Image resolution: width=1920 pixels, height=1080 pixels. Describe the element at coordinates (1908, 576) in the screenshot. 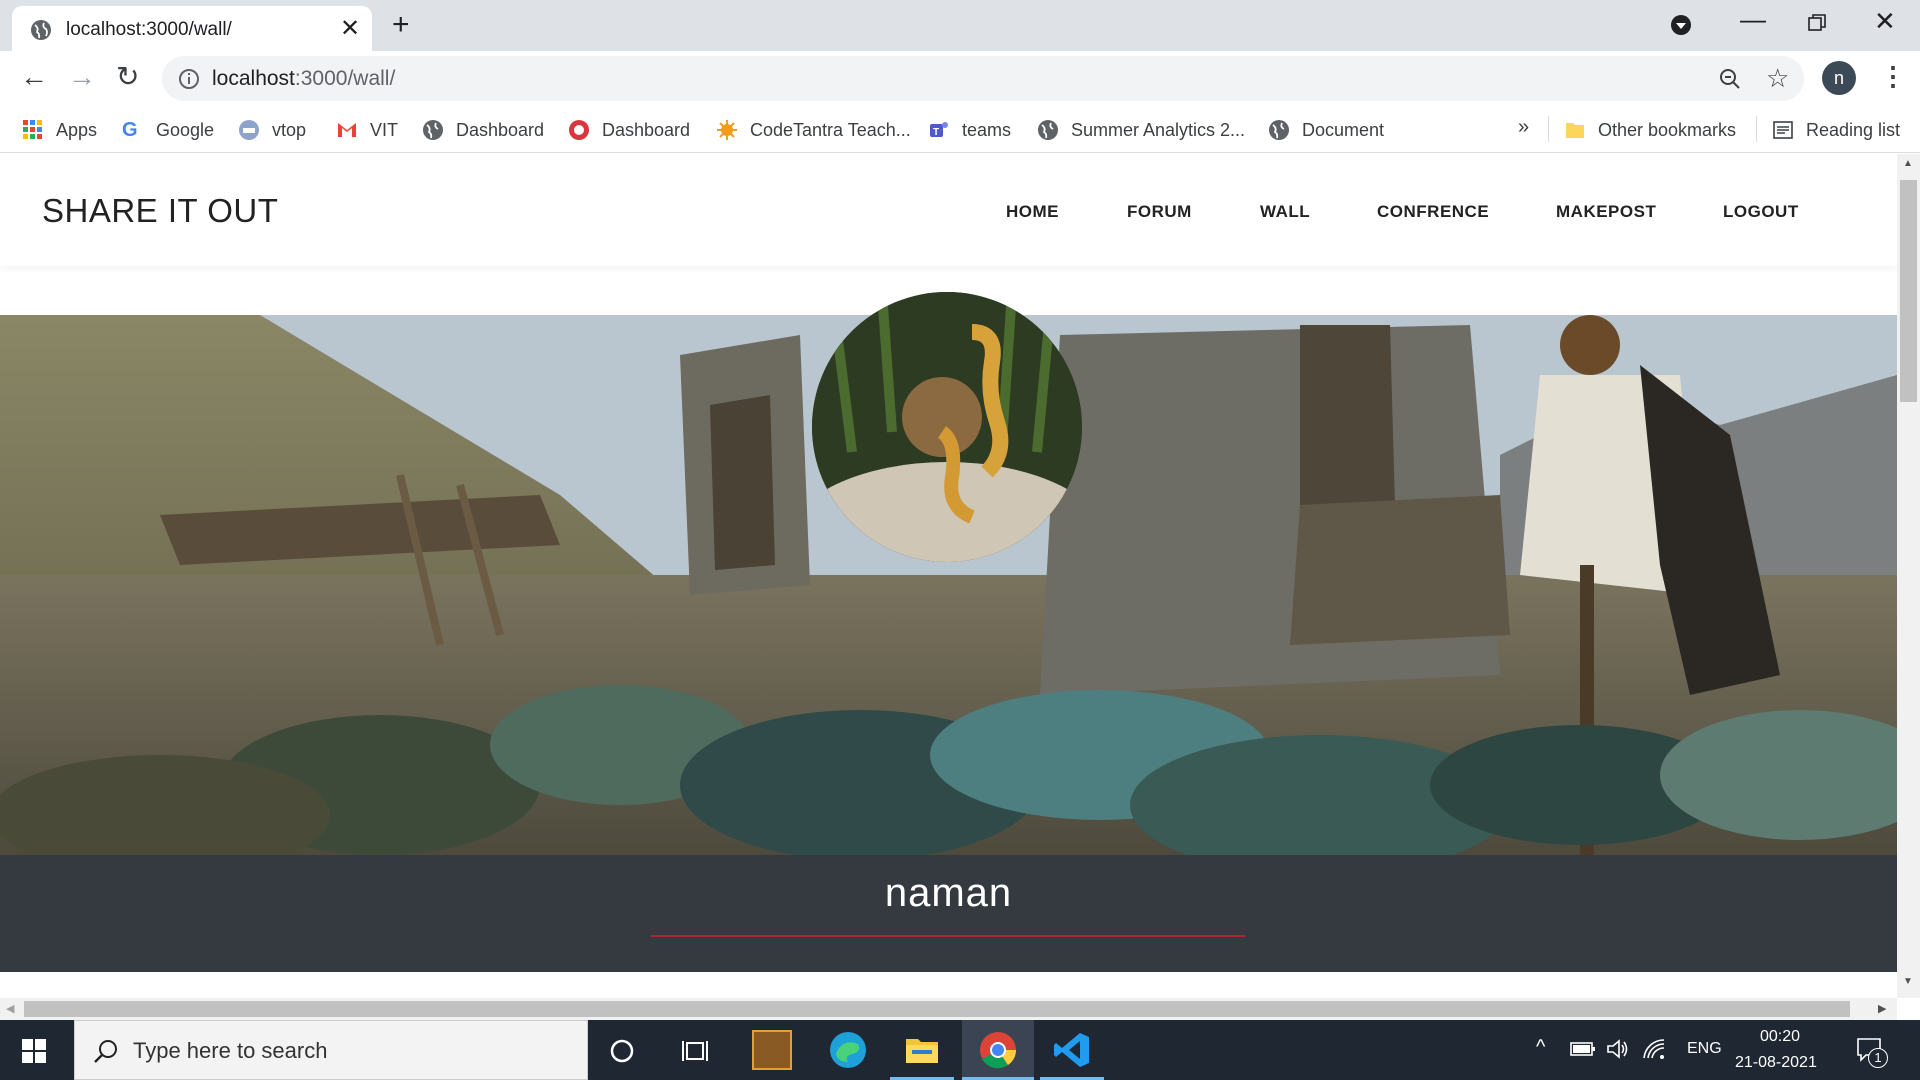

I see `vertical-scrollbar: ▲ ▼` at that location.